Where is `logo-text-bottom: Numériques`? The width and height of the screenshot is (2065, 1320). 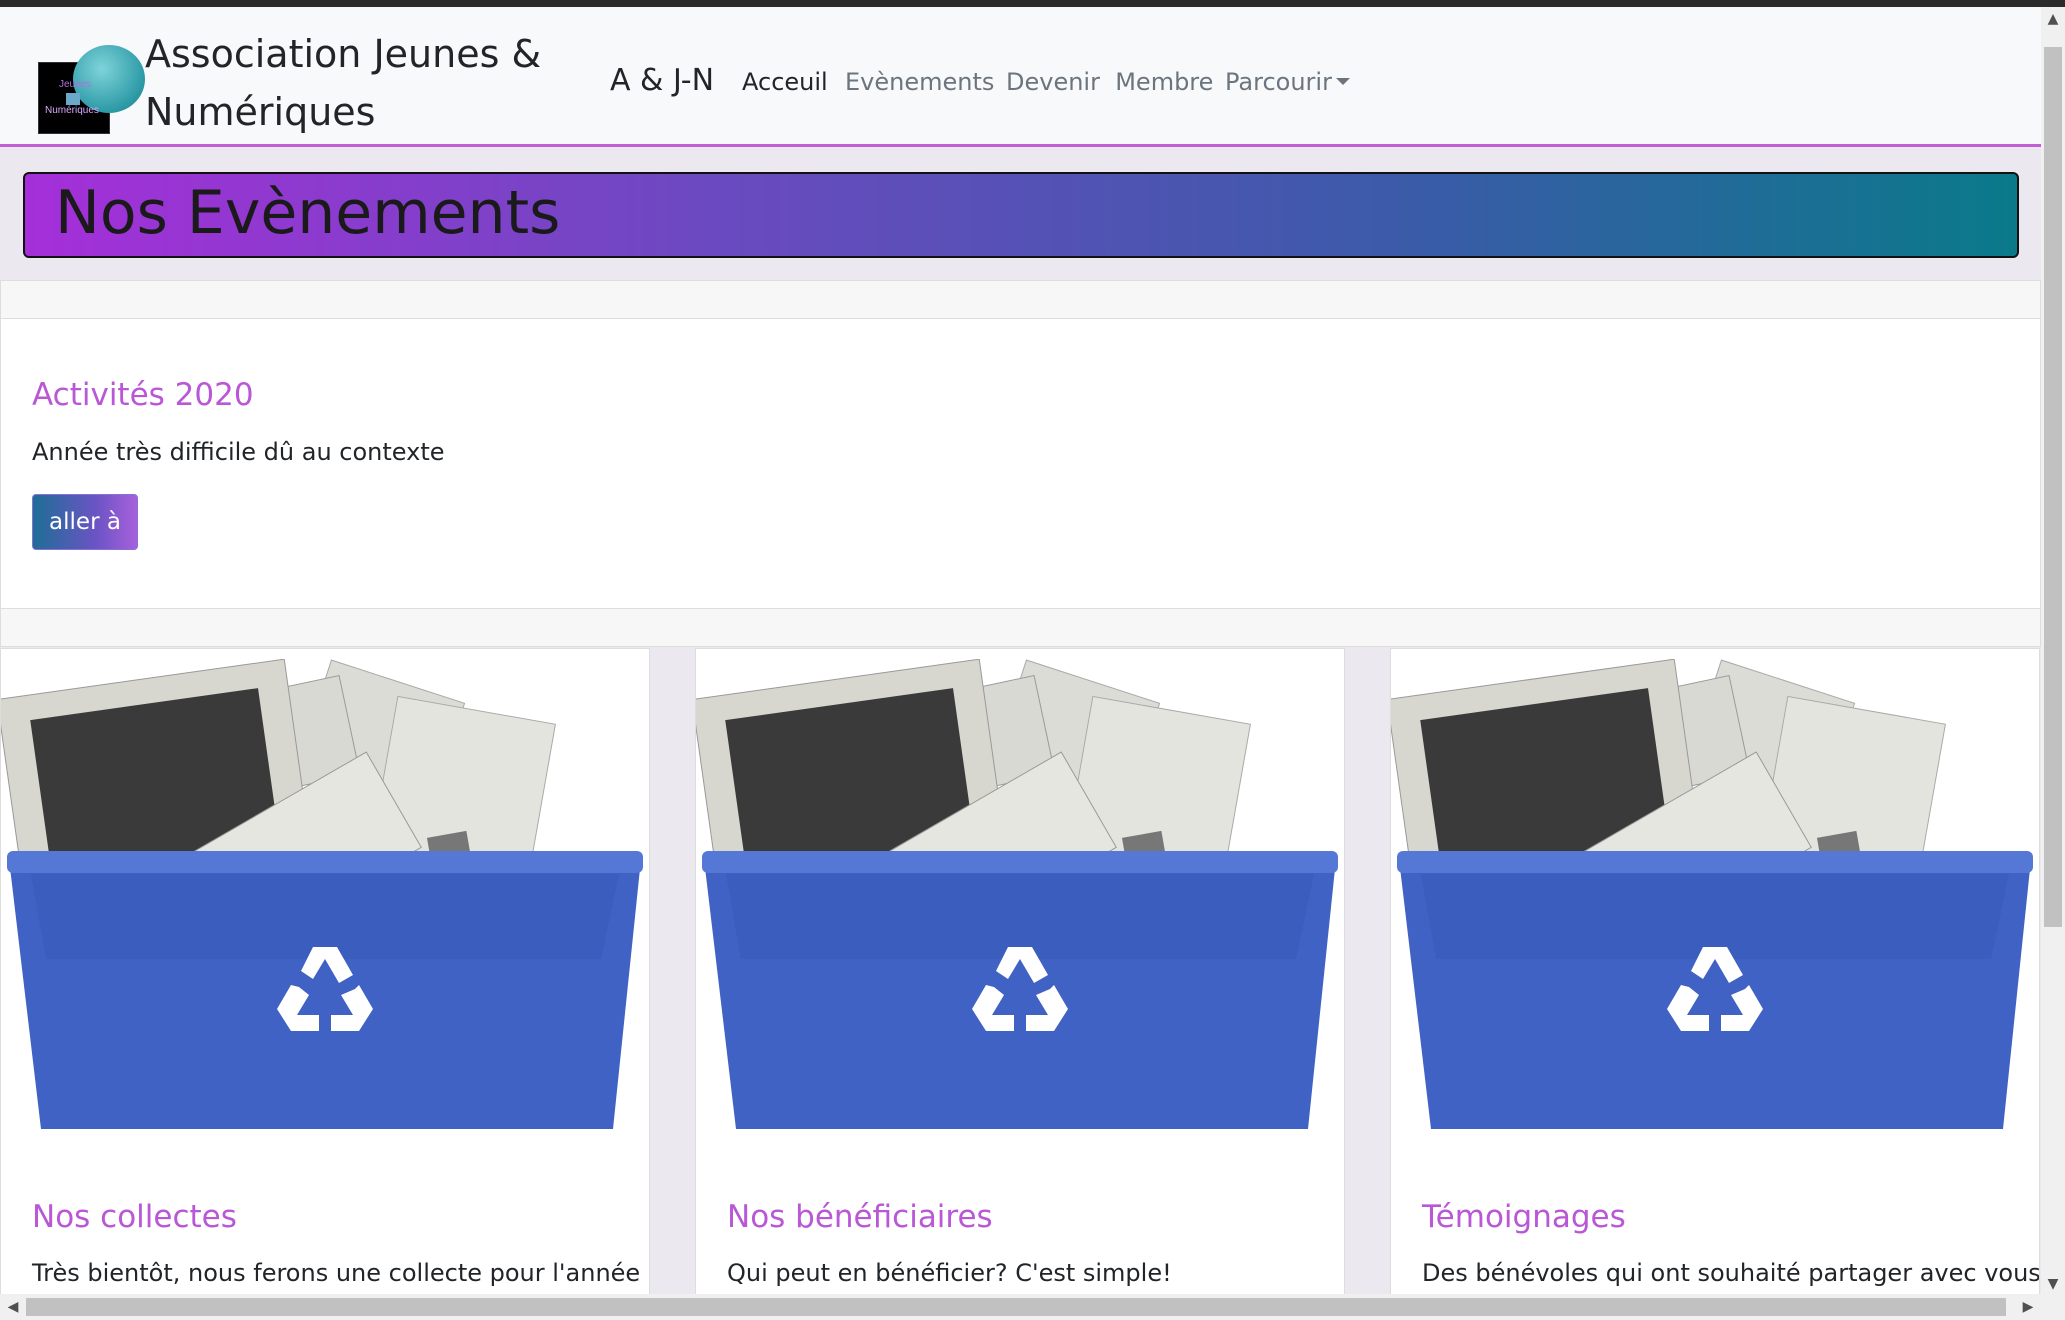 logo-text-bottom: Numériques is located at coordinates (72, 110).